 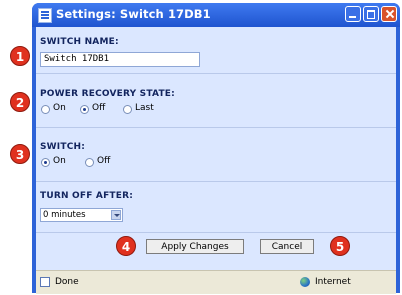 I want to click on callout-1: 1, so click(x=20, y=56).